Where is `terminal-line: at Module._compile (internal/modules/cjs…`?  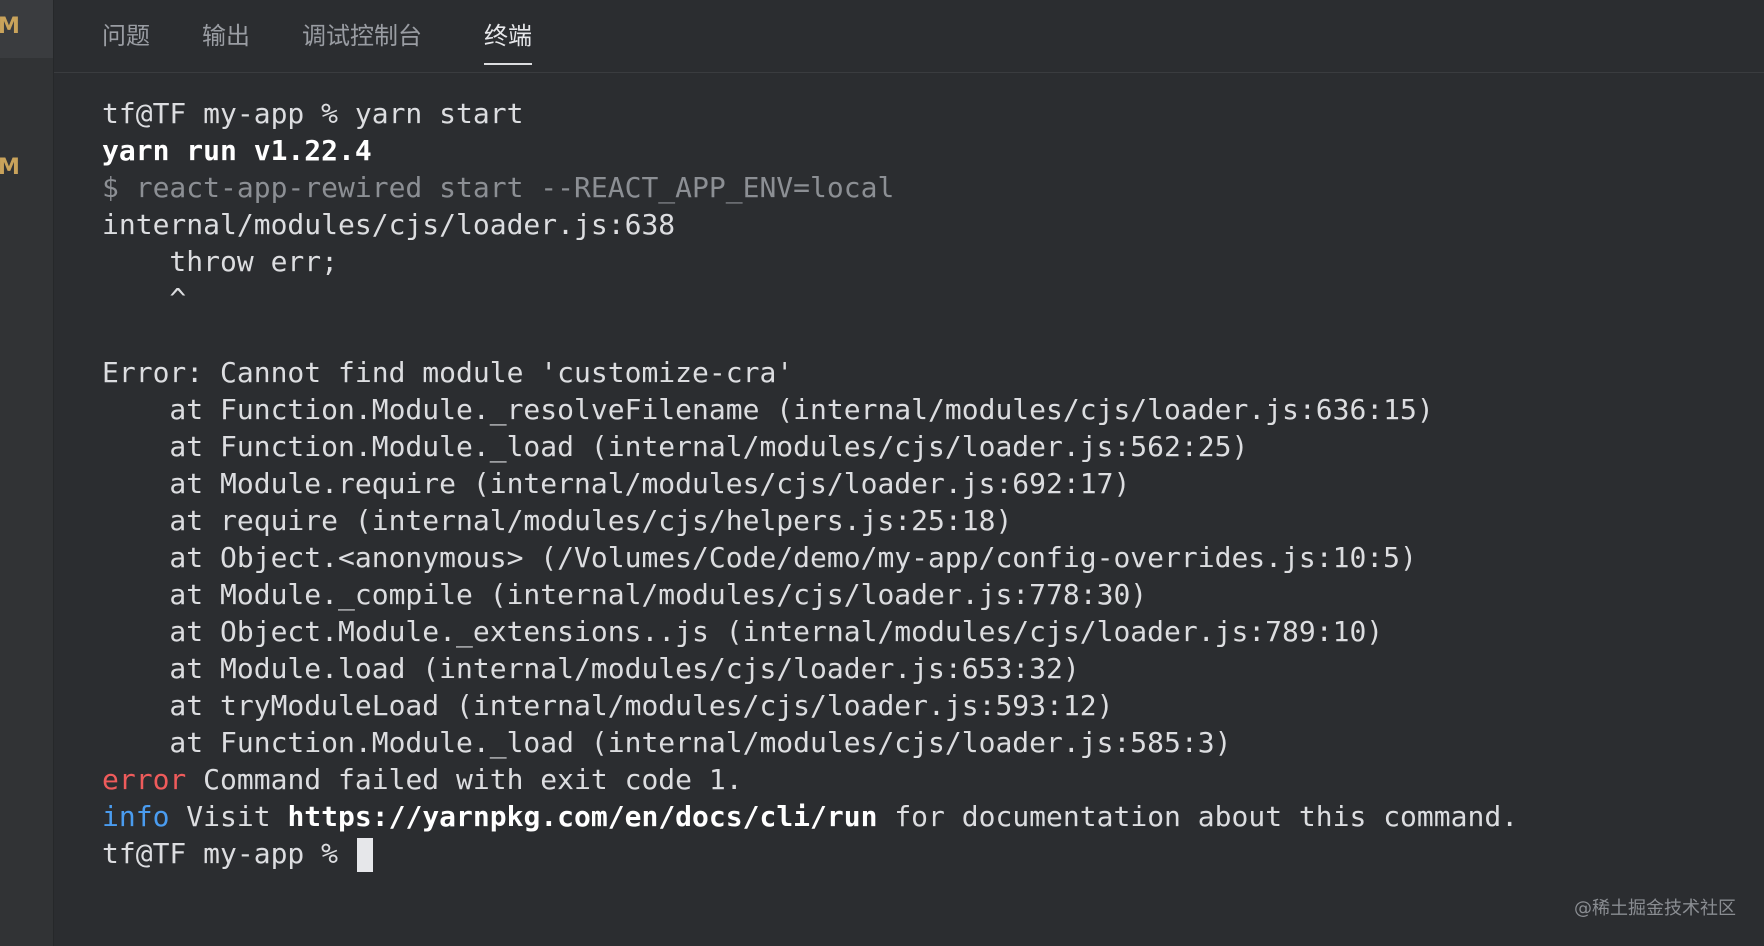 terminal-line: at Module._compile (internal/modules/cjs… is located at coordinates (625, 594).